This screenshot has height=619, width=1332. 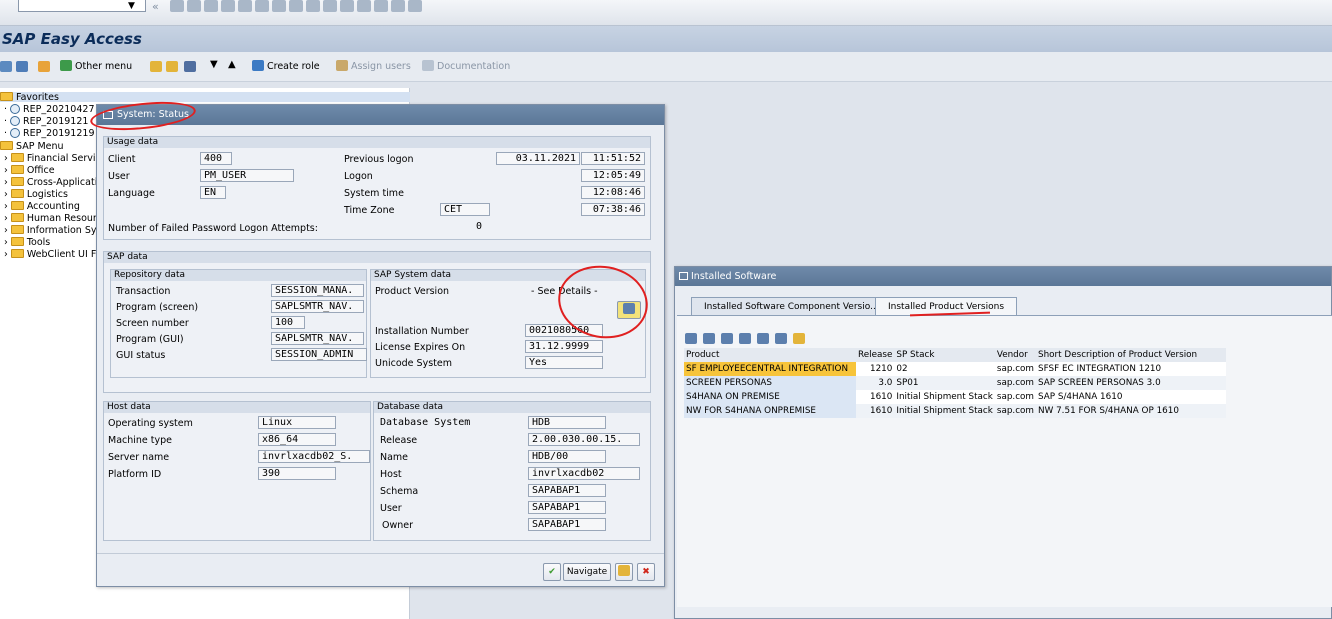 I want to click on save-icon, so click(x=177, y=6).